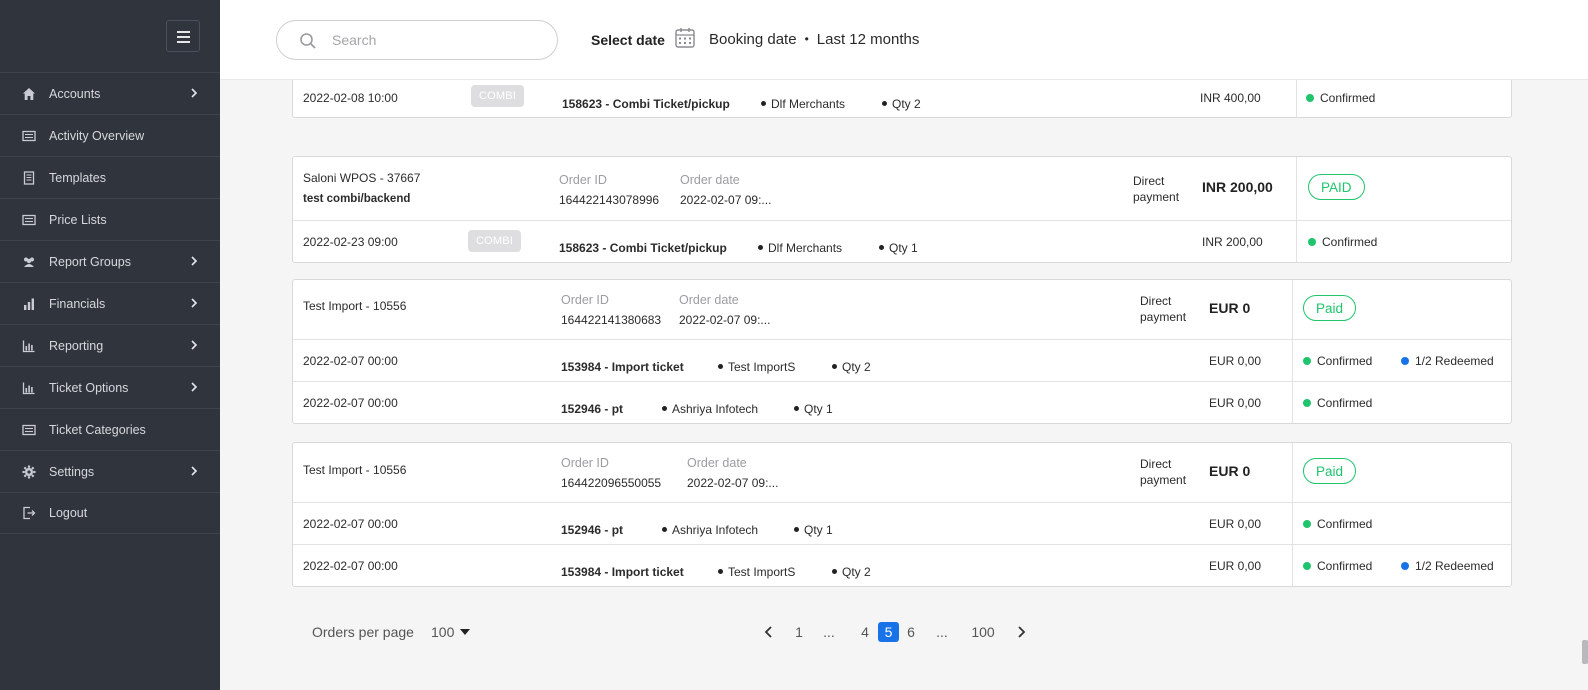 The width and height of the screenshot is (1588, 690). I want to click on document-icon, so click(29, 177).